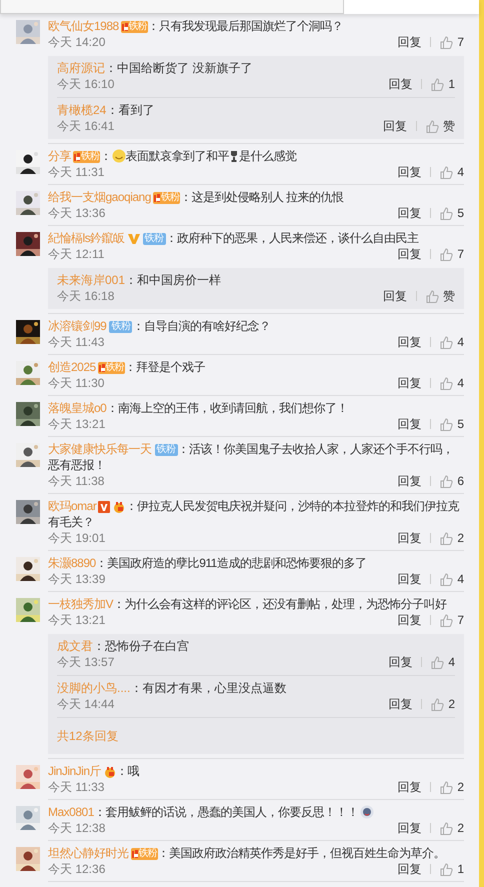  What do you see at coordinates (172, 7) in the screenshot?
I see `search-field` at bounding box center [172, 7].